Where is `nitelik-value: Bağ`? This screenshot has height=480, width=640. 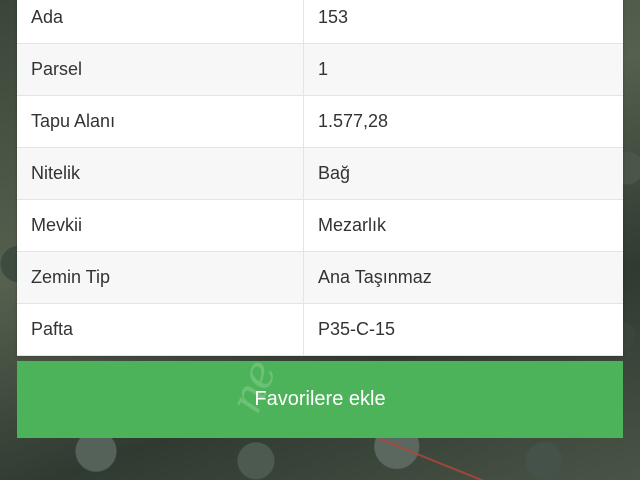
nitelik-value: Bağ is located at coordinates (463, 173).